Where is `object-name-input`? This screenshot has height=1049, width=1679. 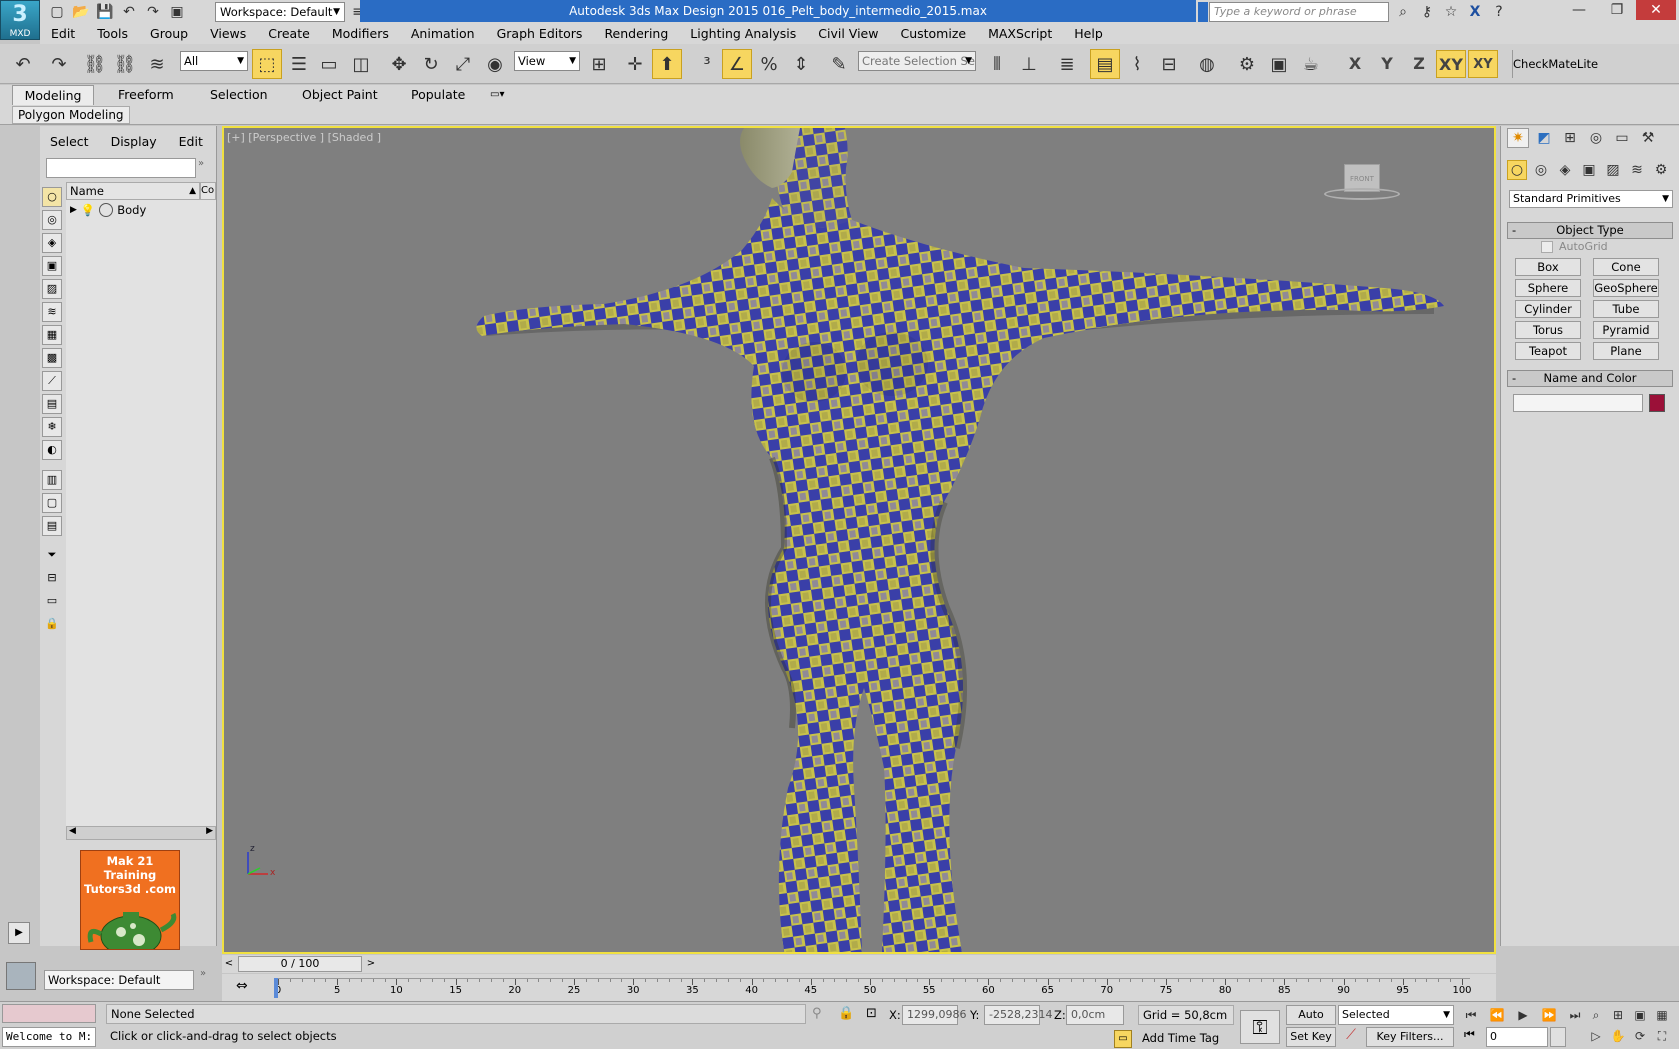
object-name-input is located at coordinates (1578, 403).